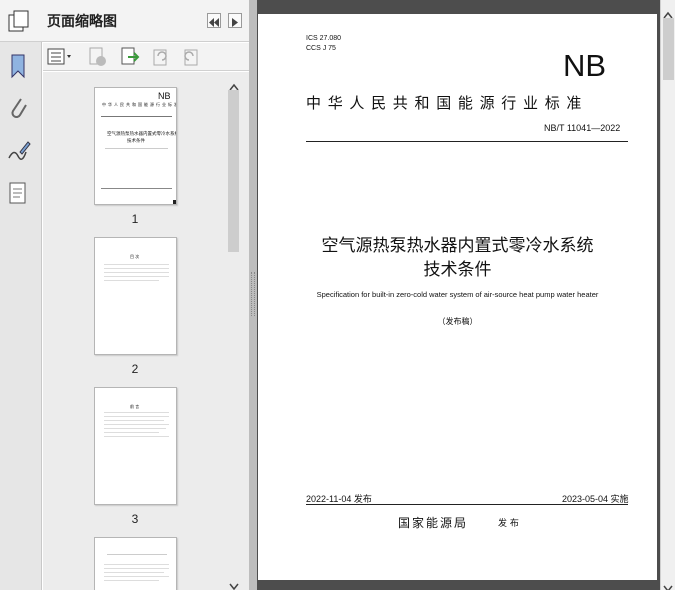 This screenshot has height=590, width=675. What do you see at coordinates (164, 96) in the screenshot?
I see `thumb-logo: NB` at bounding box center [164, 96].